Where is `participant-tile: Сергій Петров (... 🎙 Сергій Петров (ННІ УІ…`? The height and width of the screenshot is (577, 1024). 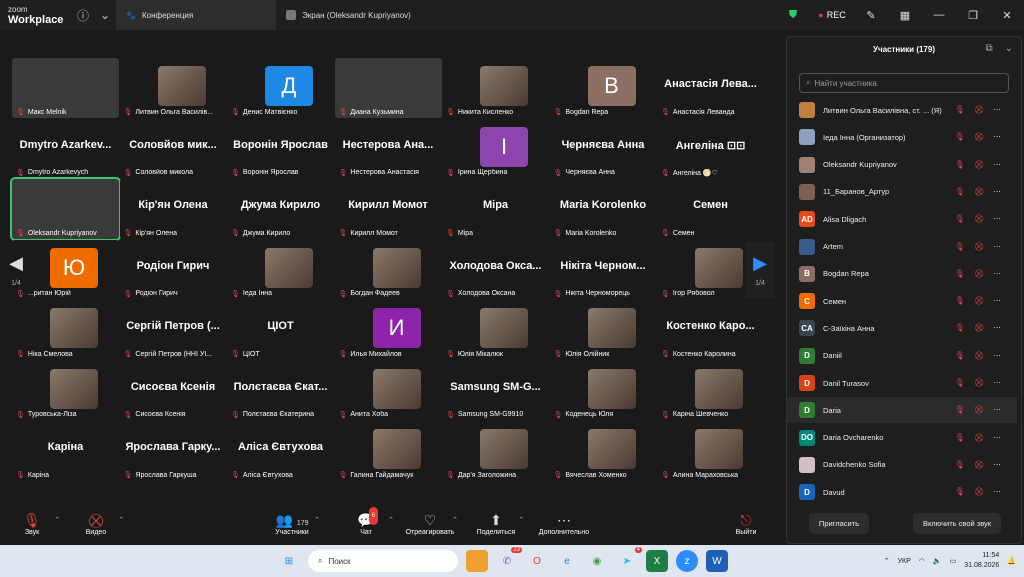
participant-tile: Сергій Петров (... 🎙 Сергій Петров (ННІ УІ… is located at coordinates (173, 330).